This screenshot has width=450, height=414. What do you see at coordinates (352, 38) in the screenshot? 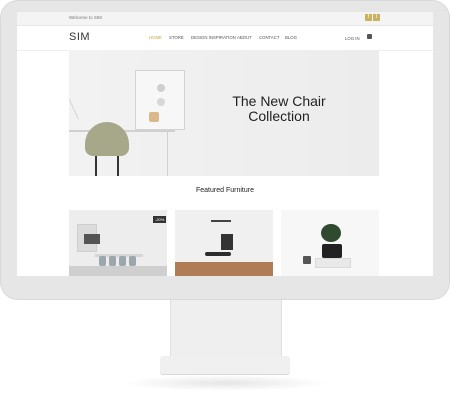
I see `login-link: LOG IN` at bounding box center [352, 38].